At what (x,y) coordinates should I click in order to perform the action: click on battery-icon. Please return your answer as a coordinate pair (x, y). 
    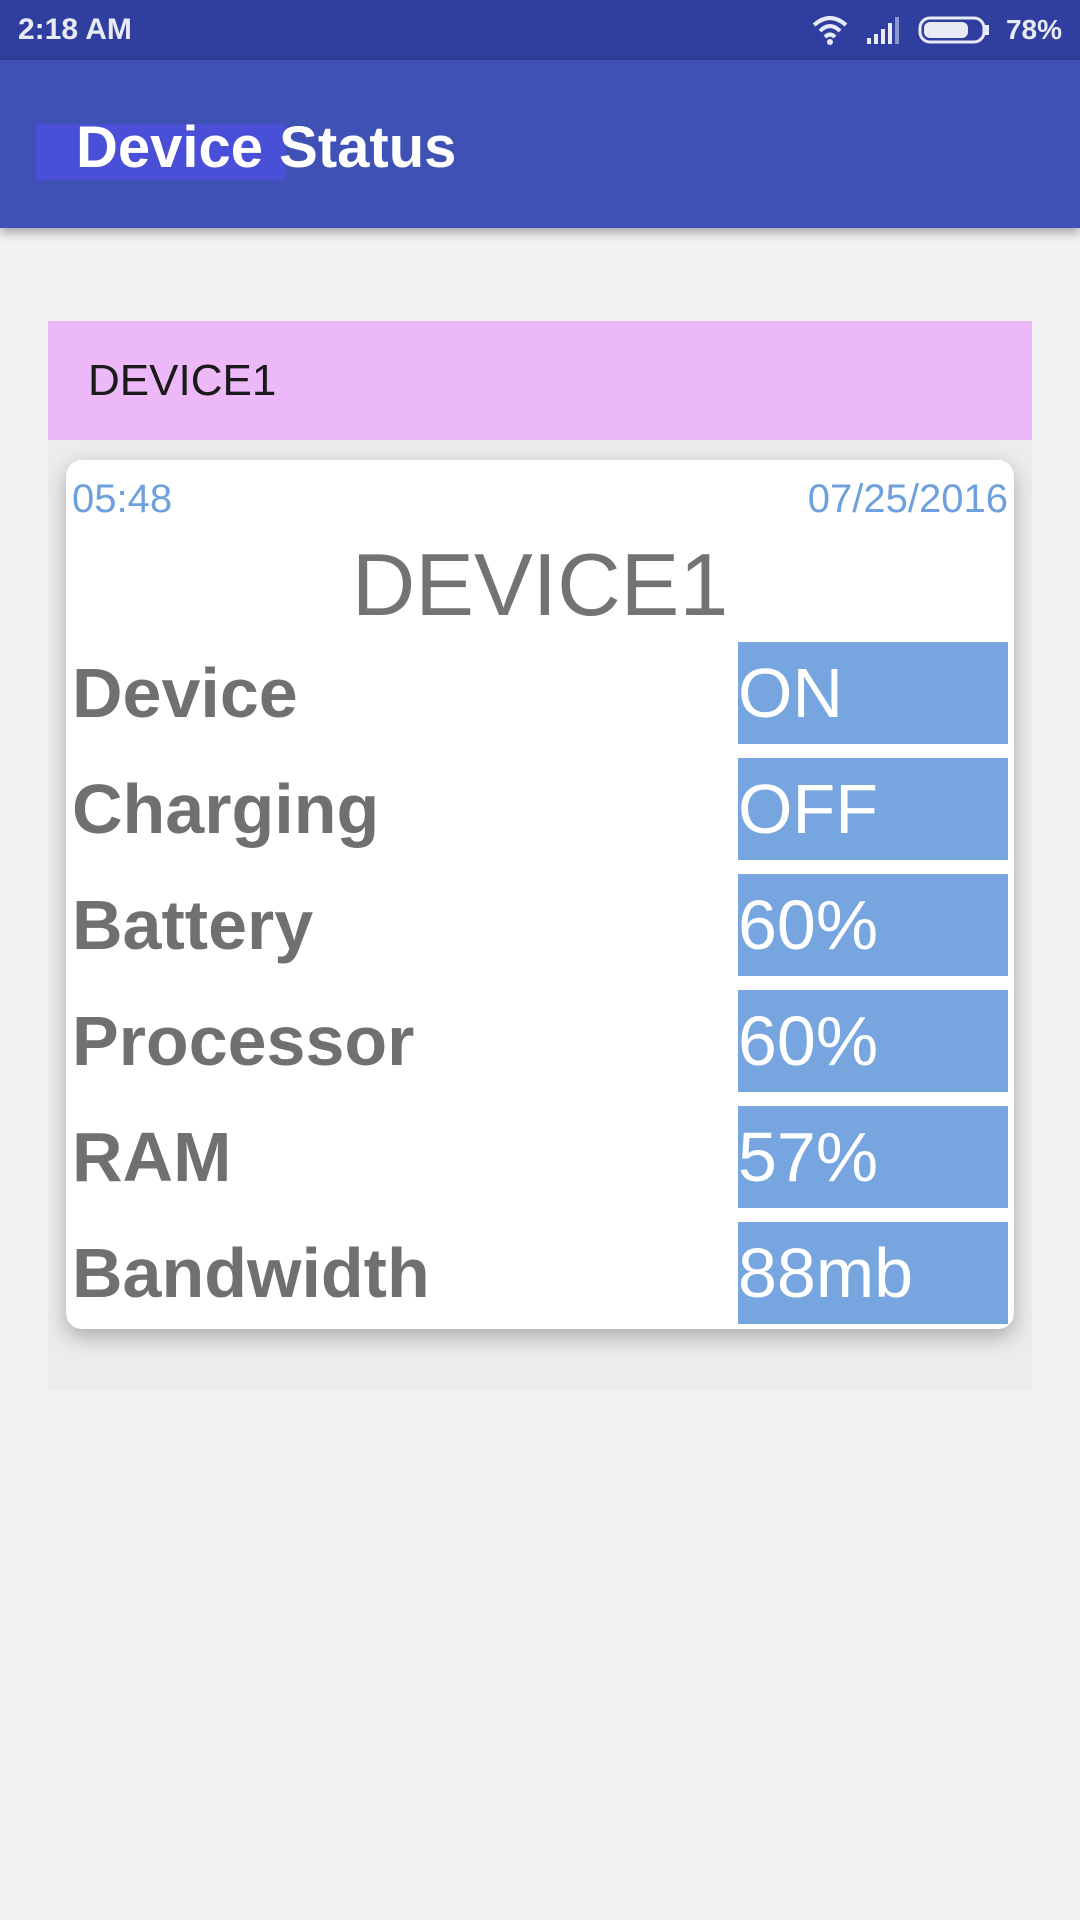
    Looking at the image, I should click on (954, 30).